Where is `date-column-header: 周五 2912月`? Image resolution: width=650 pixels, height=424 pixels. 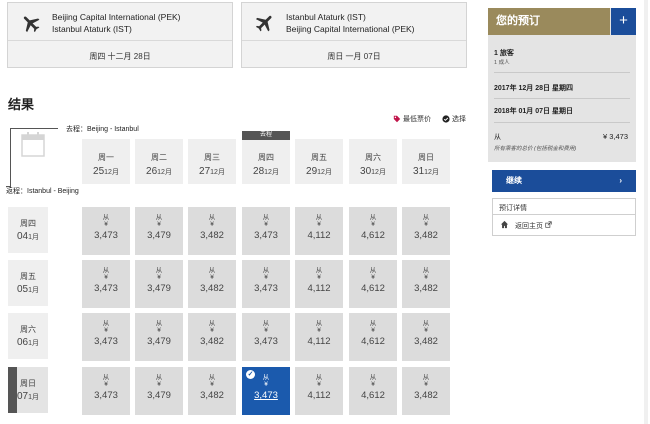 date-column-header: 周五 2912月 is located at coordinates (319, 161).